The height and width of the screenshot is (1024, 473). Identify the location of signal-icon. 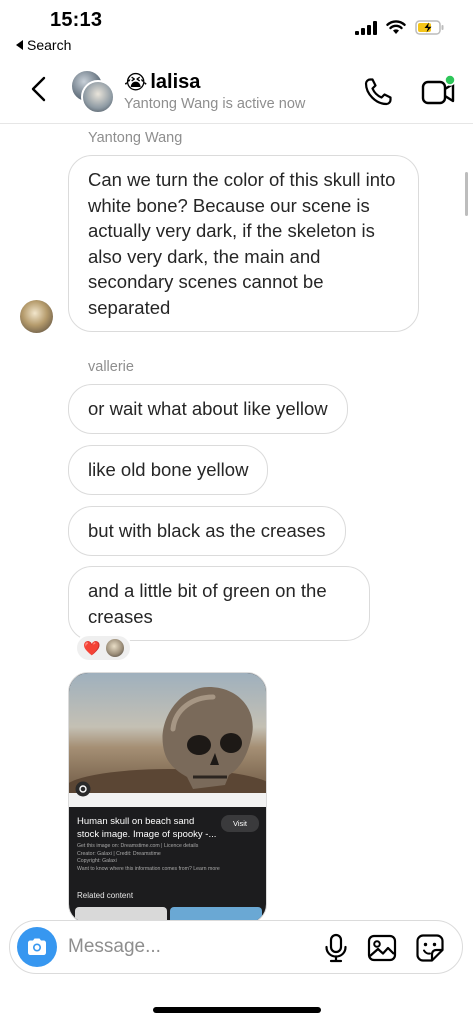
(366, 27).